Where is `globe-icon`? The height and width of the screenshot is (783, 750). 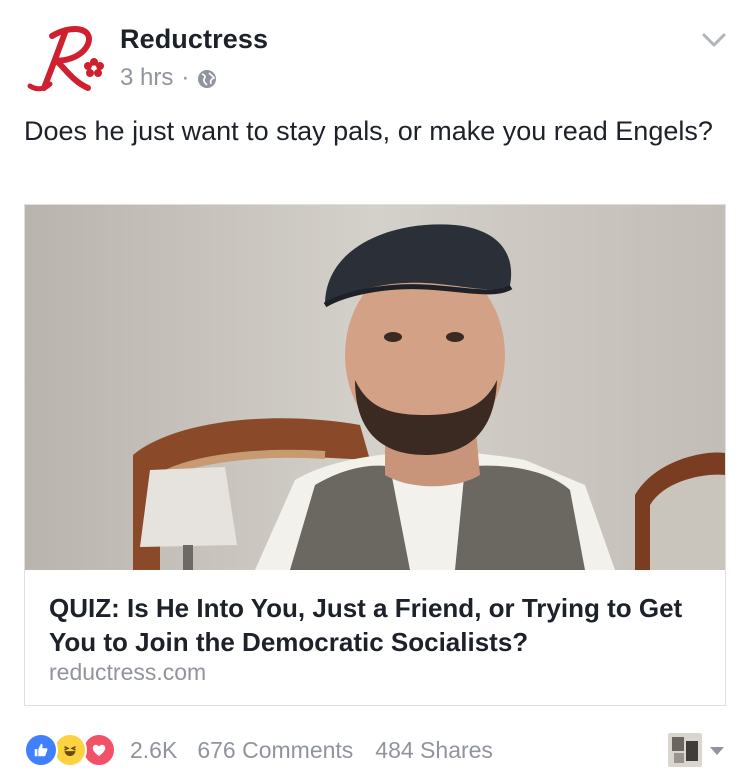
globe-icon is located at coordinates (207, 78).